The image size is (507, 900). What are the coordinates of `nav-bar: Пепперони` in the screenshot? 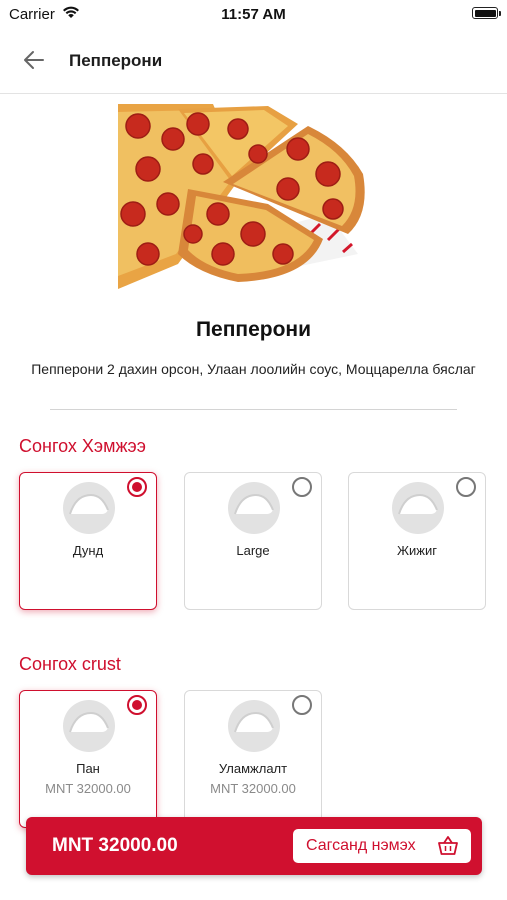 It's located at (253, 61).